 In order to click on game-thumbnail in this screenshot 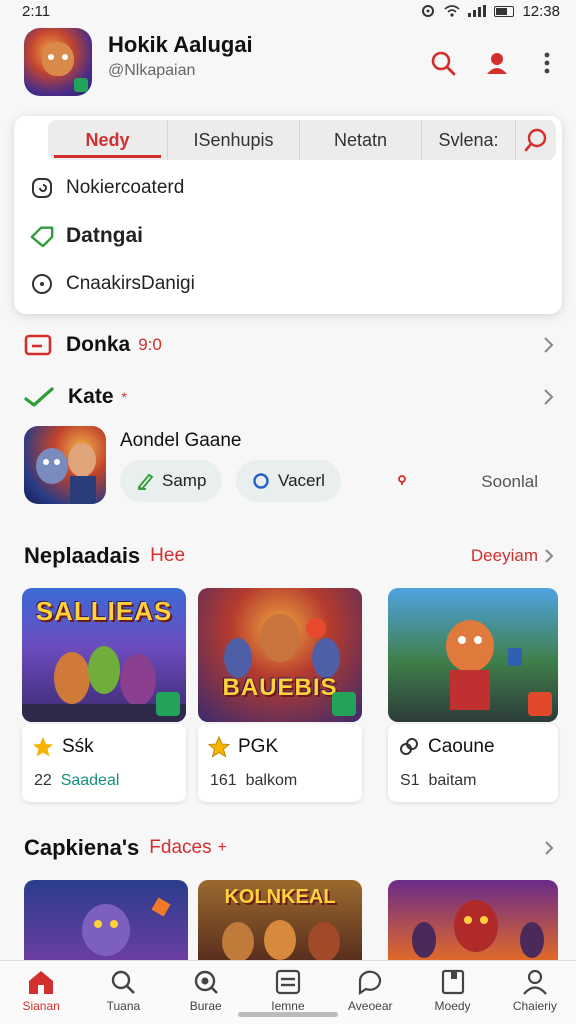, I will do `click(65, 465)`.